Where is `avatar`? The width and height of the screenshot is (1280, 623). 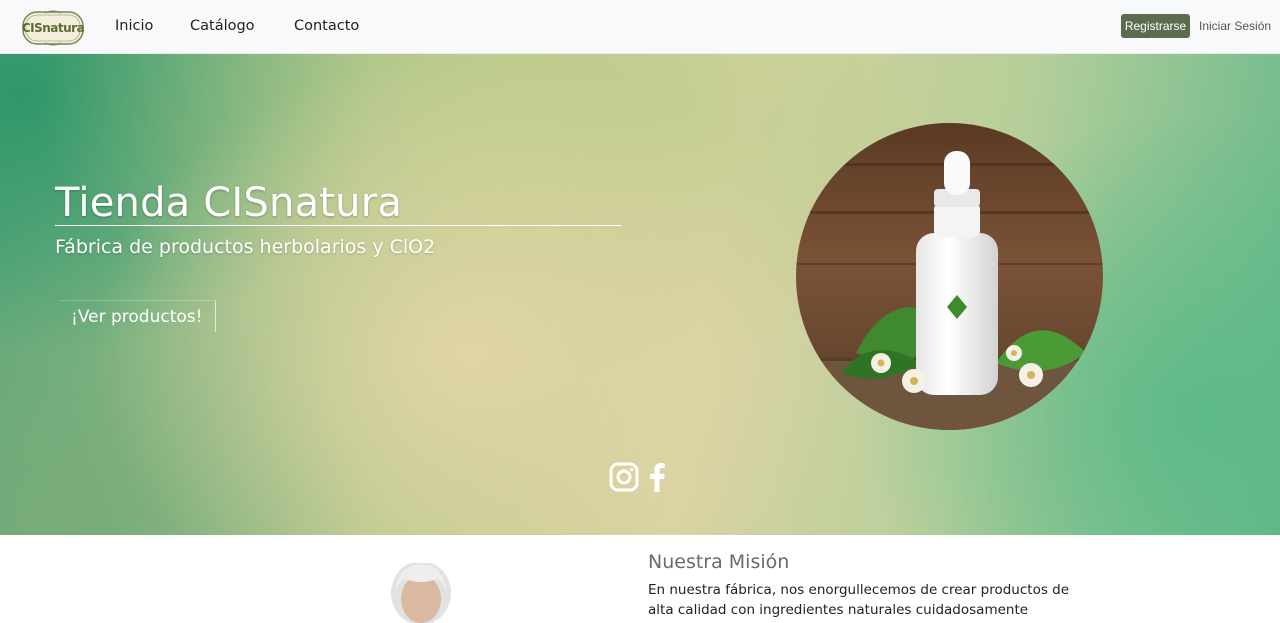 avatar is located at coordinates (421, 593).